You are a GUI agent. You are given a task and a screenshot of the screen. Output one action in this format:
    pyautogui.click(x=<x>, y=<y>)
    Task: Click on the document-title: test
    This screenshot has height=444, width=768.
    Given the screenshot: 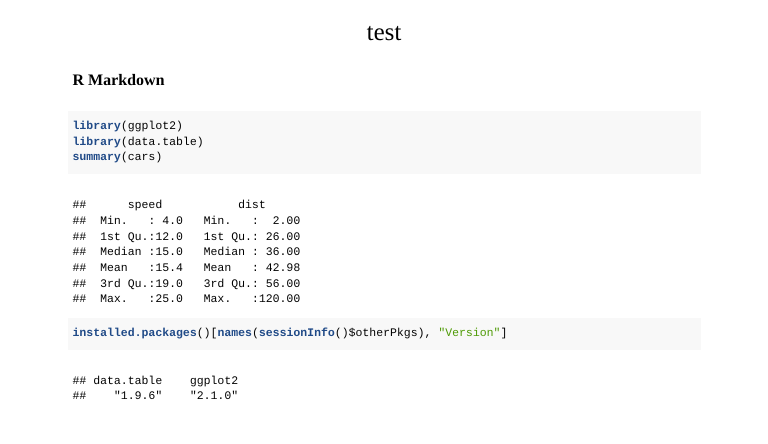 What is the action you would take?
    pyautogui.click(x=384, y=33)
    